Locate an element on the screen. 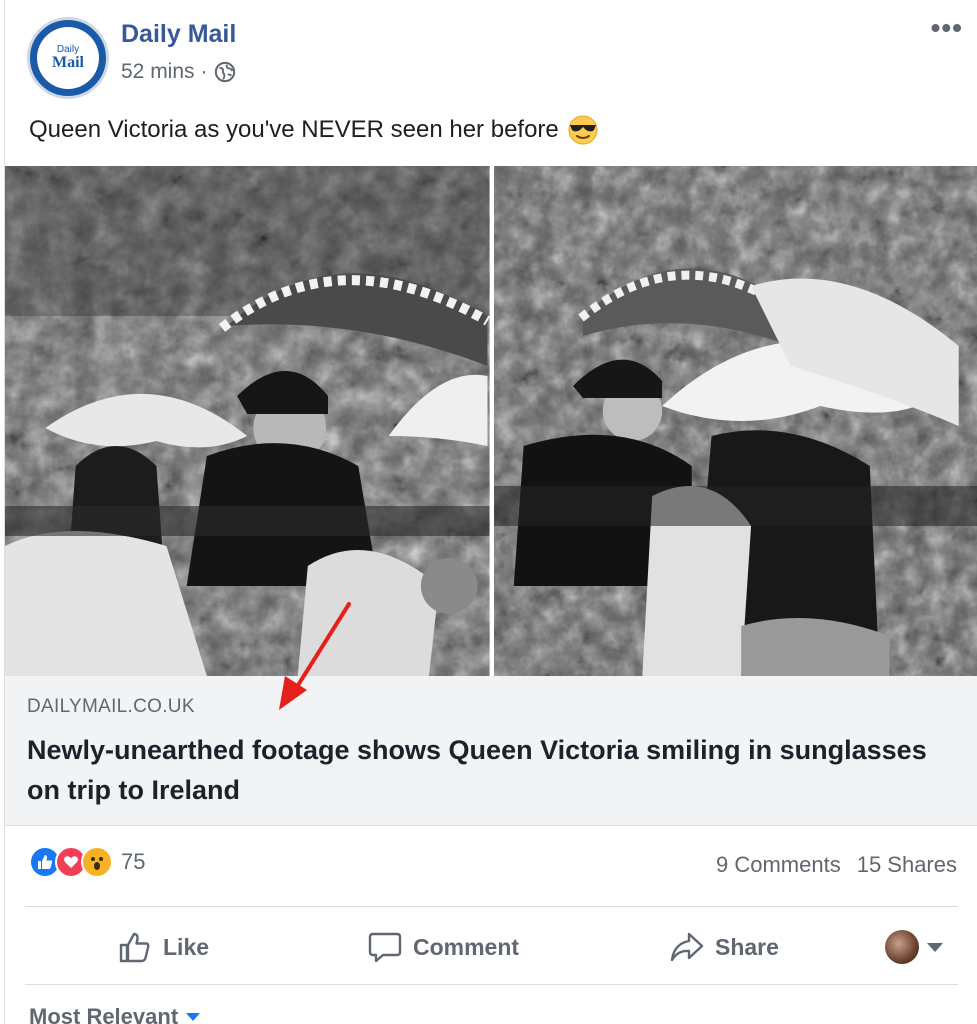 The image size is (977, 1024). post-timestamp: 52 mins is located at coordinates (158, 72).